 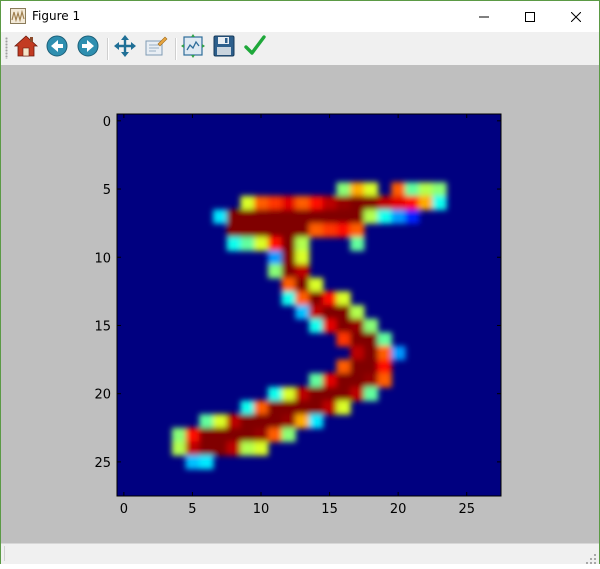 I want to click on resize-grip-icon, so click(x=591, y=557).